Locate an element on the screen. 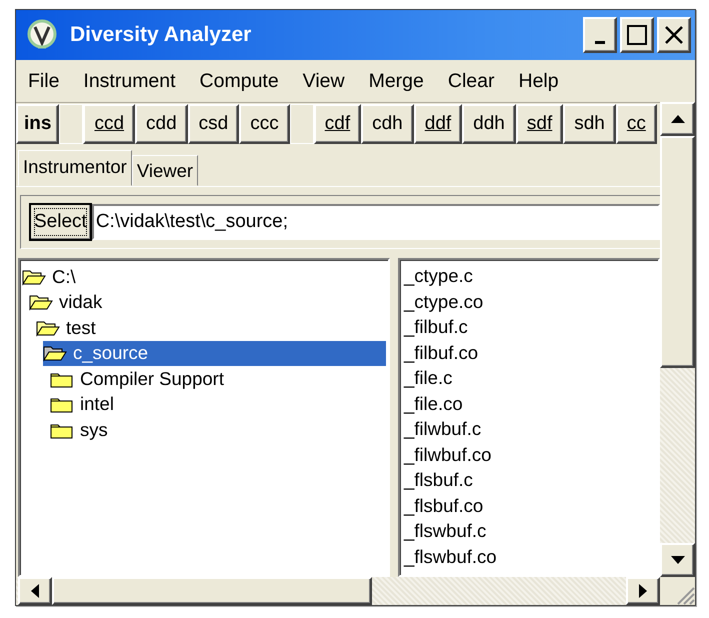 The width and height of the screenshot is (709, 618). scroll-left-button is located at coordinates (35, 591).